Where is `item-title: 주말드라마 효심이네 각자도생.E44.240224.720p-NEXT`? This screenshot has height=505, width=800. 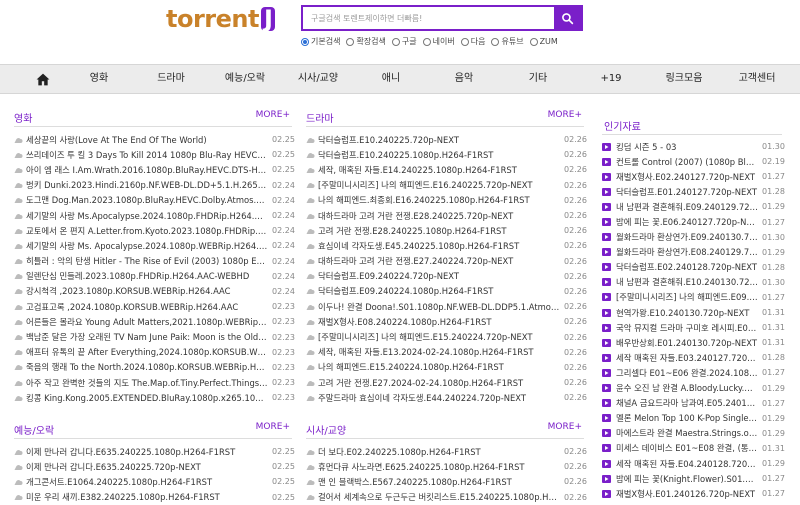 item-title: 주말드라마 효심이네 각자도생.E44.240224.720p-NEXT is located at coordinates (441, 398).